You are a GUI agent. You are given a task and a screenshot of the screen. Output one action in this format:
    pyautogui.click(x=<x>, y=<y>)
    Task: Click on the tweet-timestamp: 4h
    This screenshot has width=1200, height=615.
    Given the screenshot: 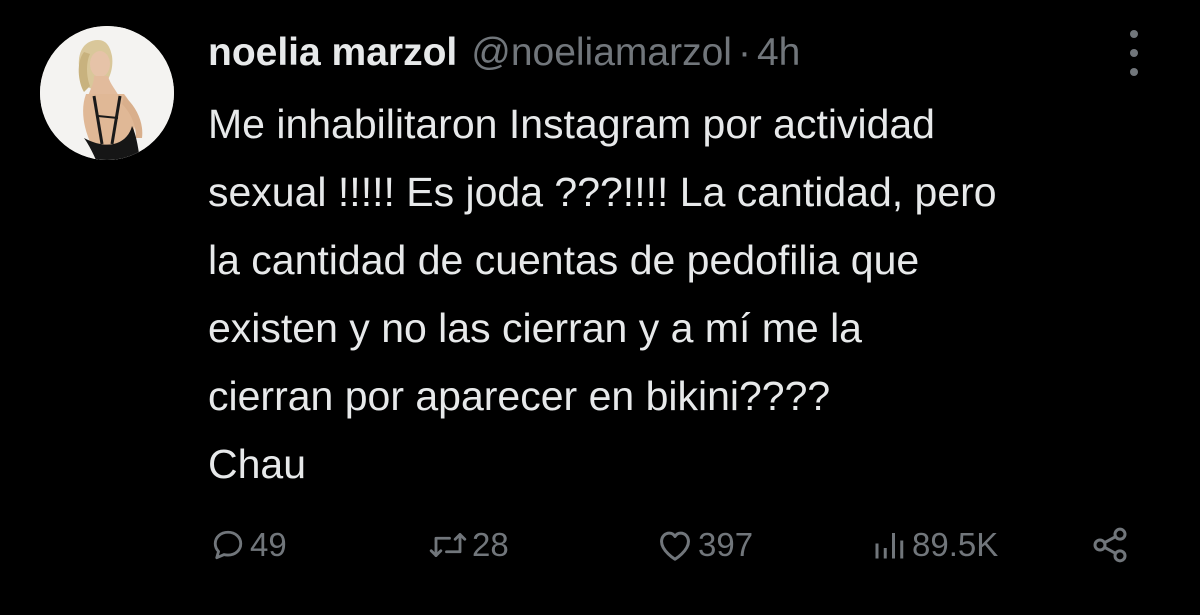 What is the action you would take?
    pyautogui.click(x=778, y=53)
    